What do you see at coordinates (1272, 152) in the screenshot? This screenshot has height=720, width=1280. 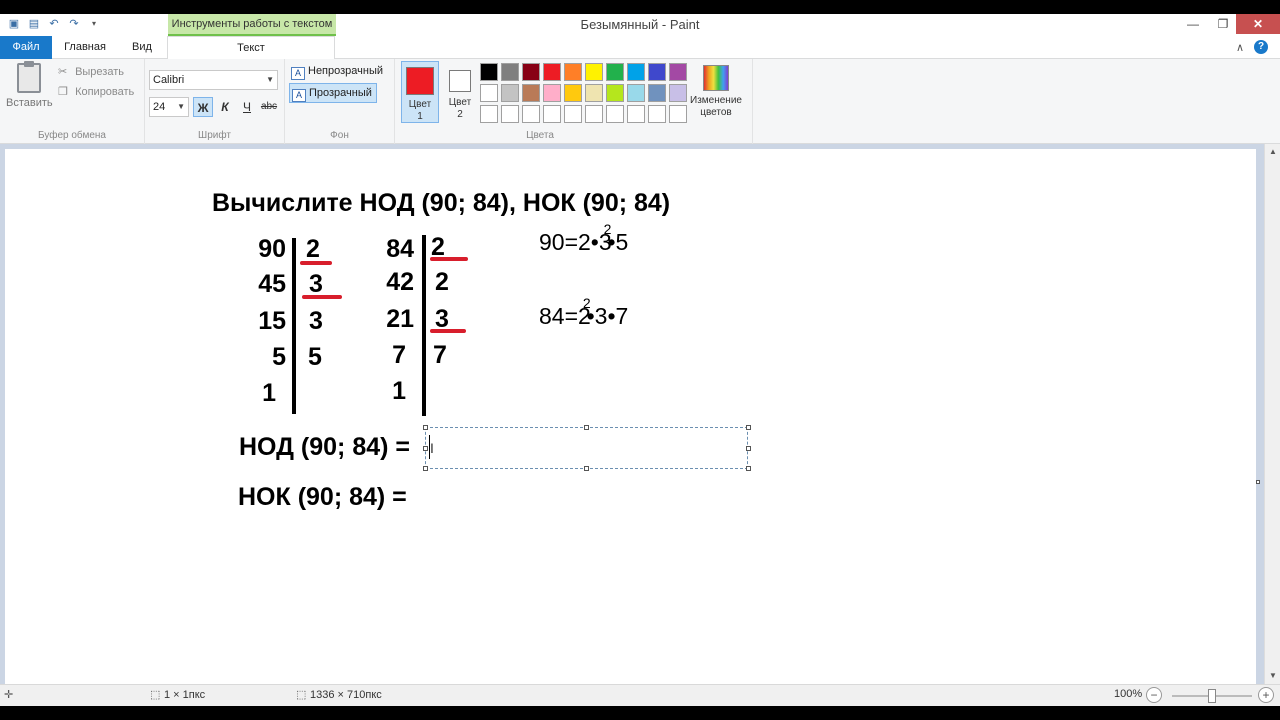 I see `scroll-up-icon: ▲` at bounding box center [1272, 152].